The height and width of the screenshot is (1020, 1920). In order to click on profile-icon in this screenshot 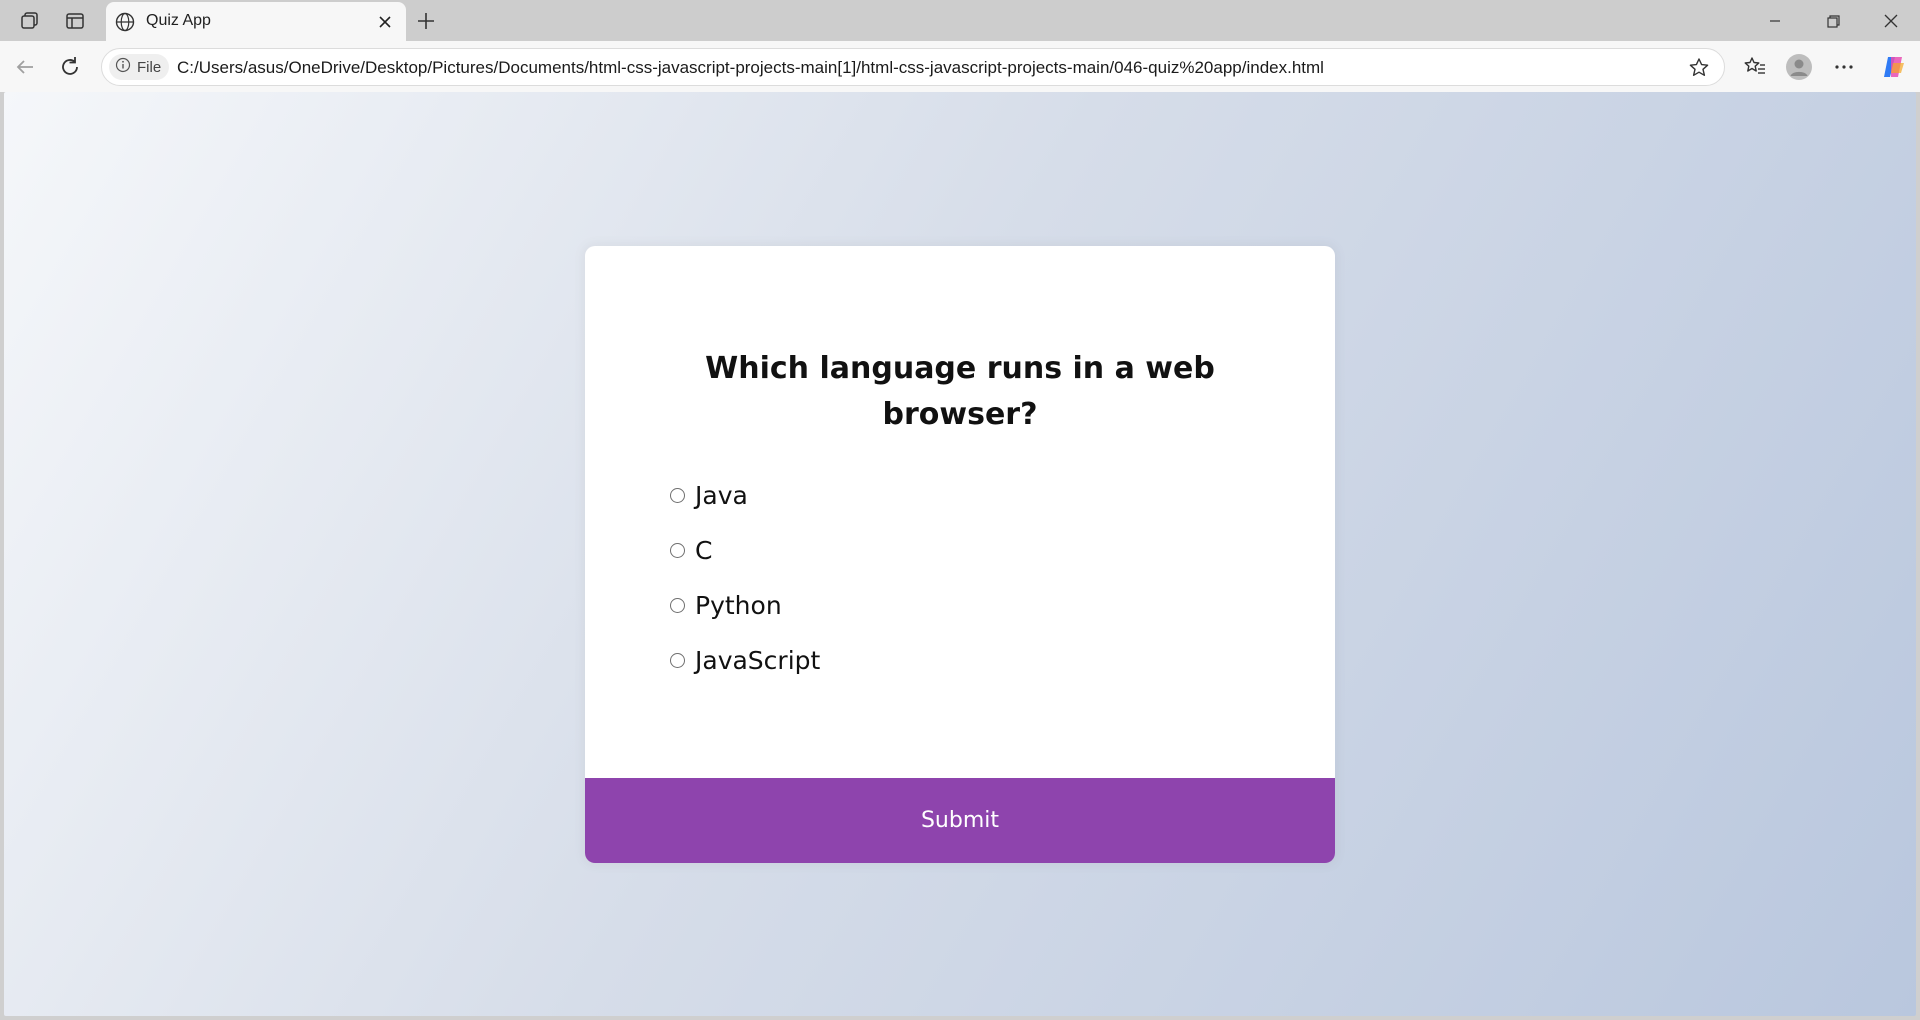, I will do `click(1799, 67)`.